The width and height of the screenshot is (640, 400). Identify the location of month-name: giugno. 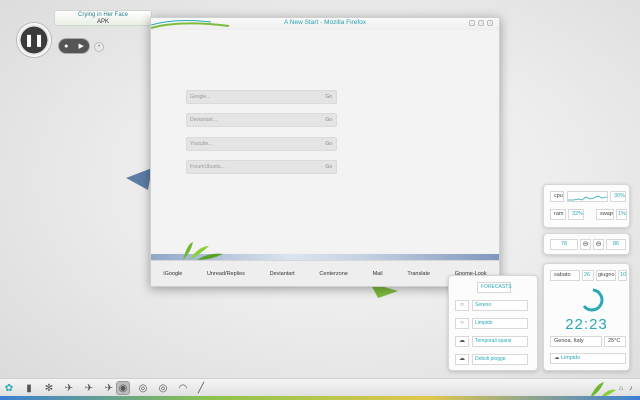
(606, 275).